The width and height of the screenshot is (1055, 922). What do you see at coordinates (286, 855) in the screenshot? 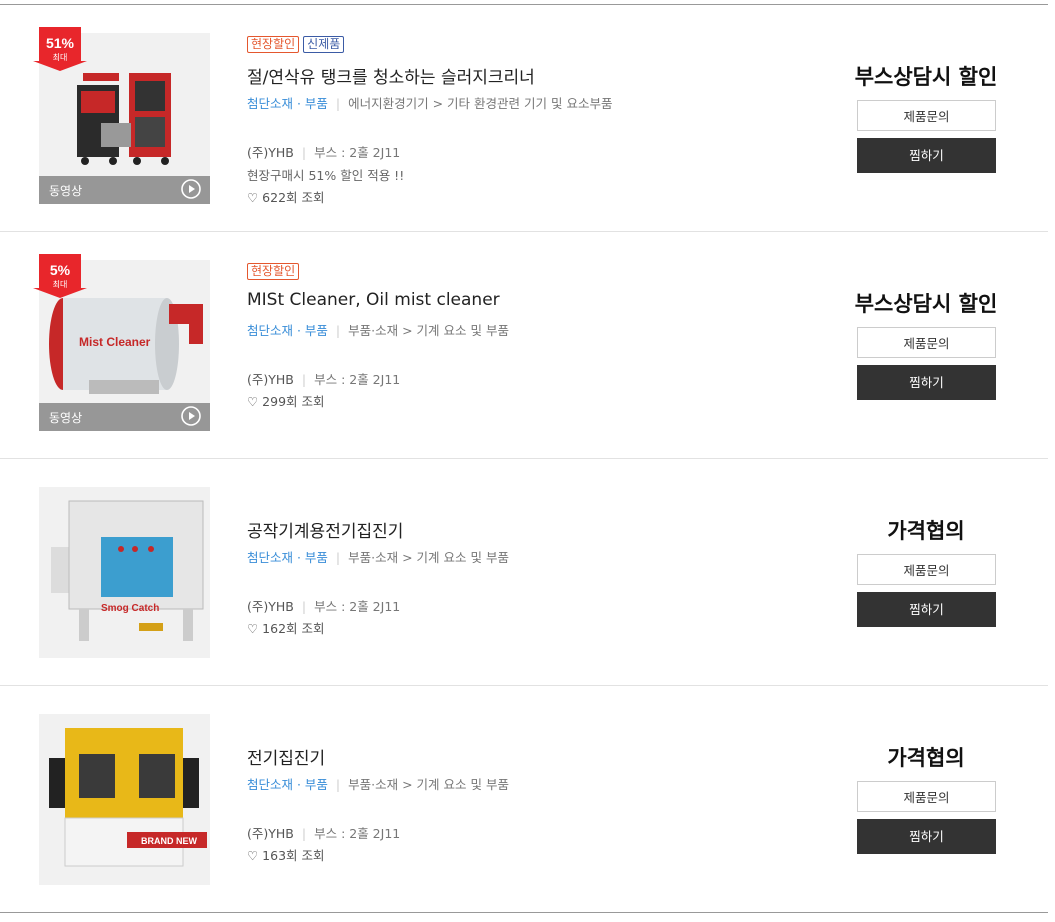
I see `view-count: ♡ 163회 조회` at bounding box center [286, 855].